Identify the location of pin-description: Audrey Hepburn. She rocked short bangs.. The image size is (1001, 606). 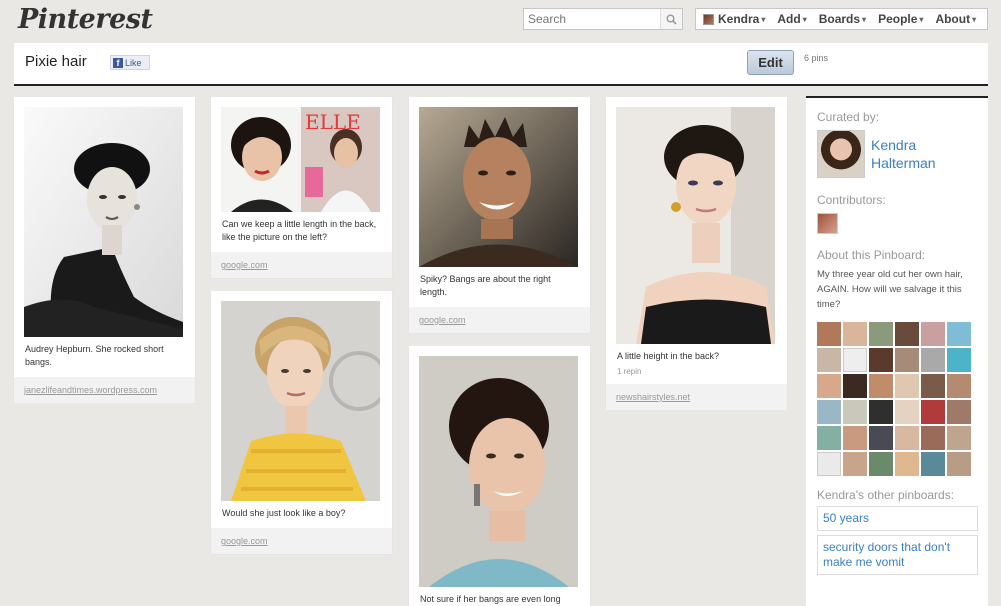
(94, 355).